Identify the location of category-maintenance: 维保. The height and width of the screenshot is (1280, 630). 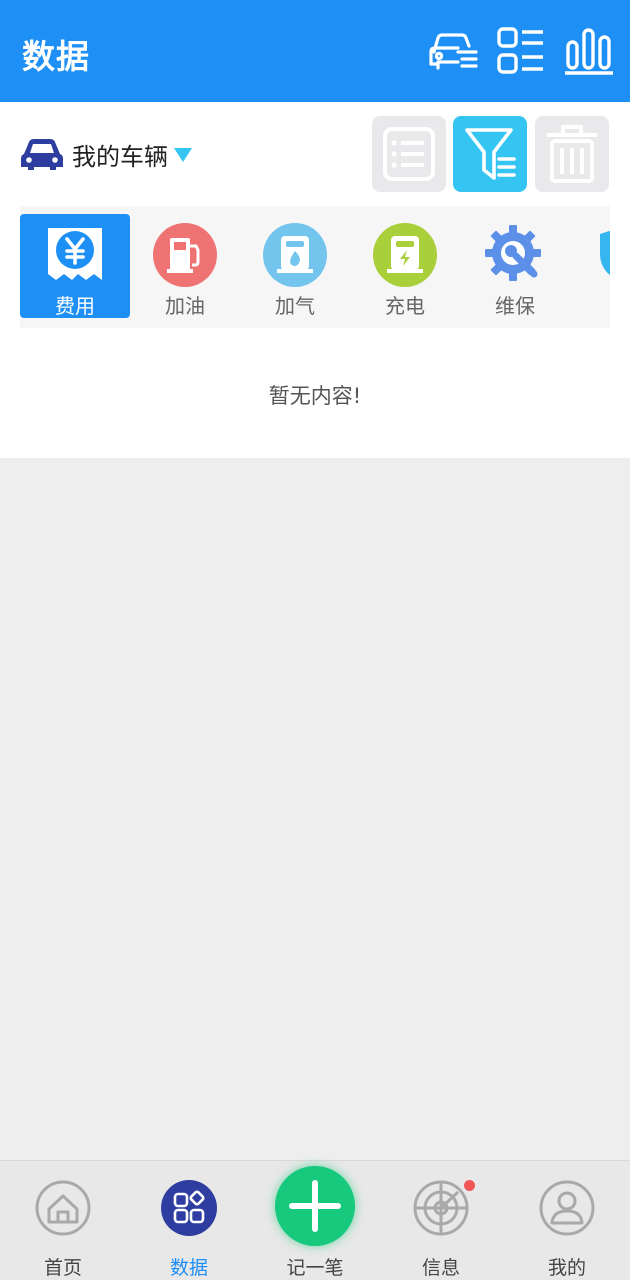
(515, 266).